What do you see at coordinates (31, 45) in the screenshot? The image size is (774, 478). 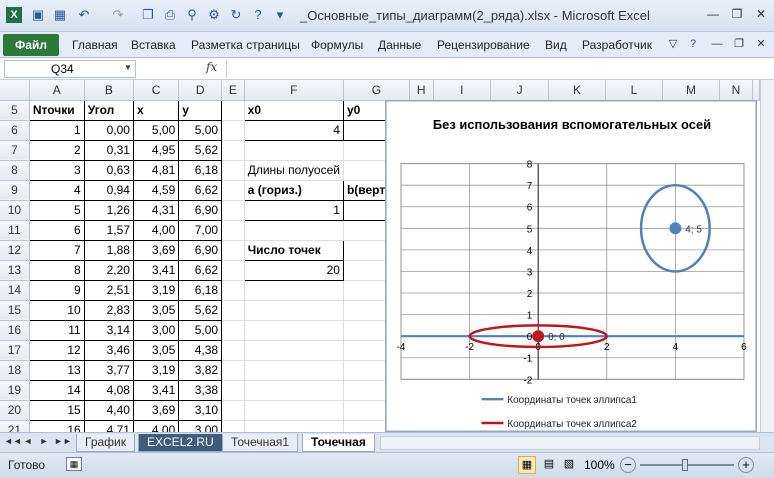 I see `tab-file: Файл` at bounding box center [31, 45].